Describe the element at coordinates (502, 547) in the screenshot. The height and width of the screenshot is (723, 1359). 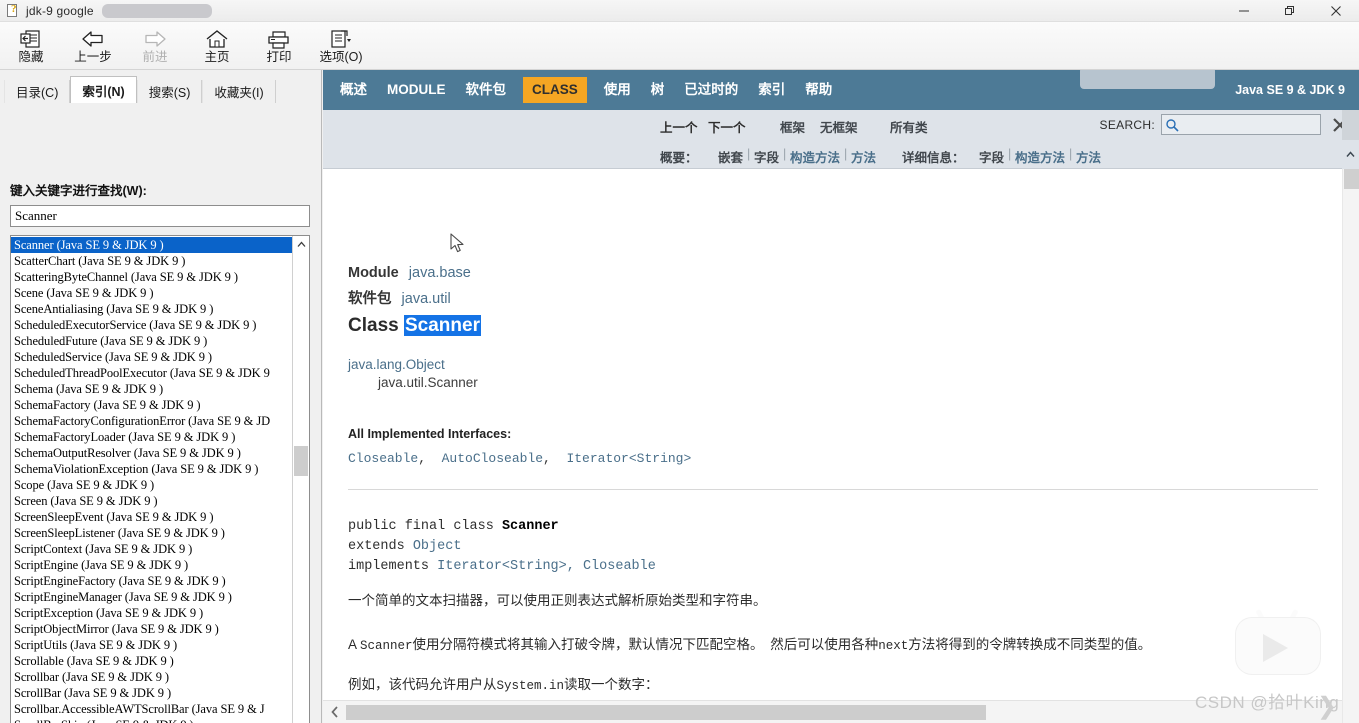
I see `signature-line-2: extends Object` at that location.